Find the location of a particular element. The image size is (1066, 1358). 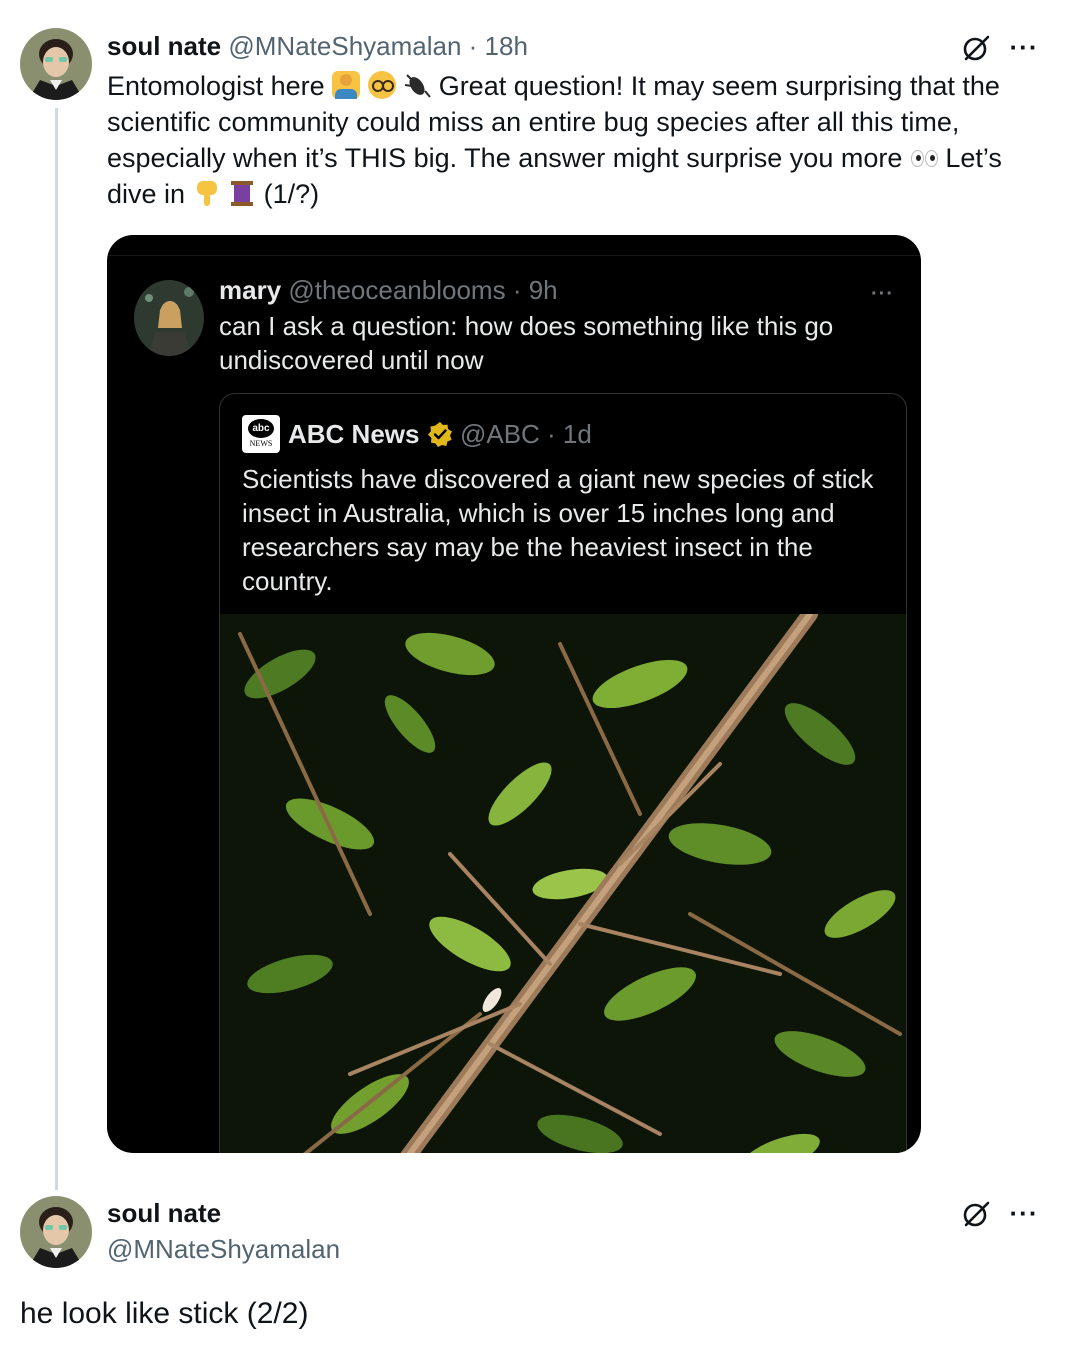

abc-news-logo: abc NEWS is located at coordinates (261, 434).